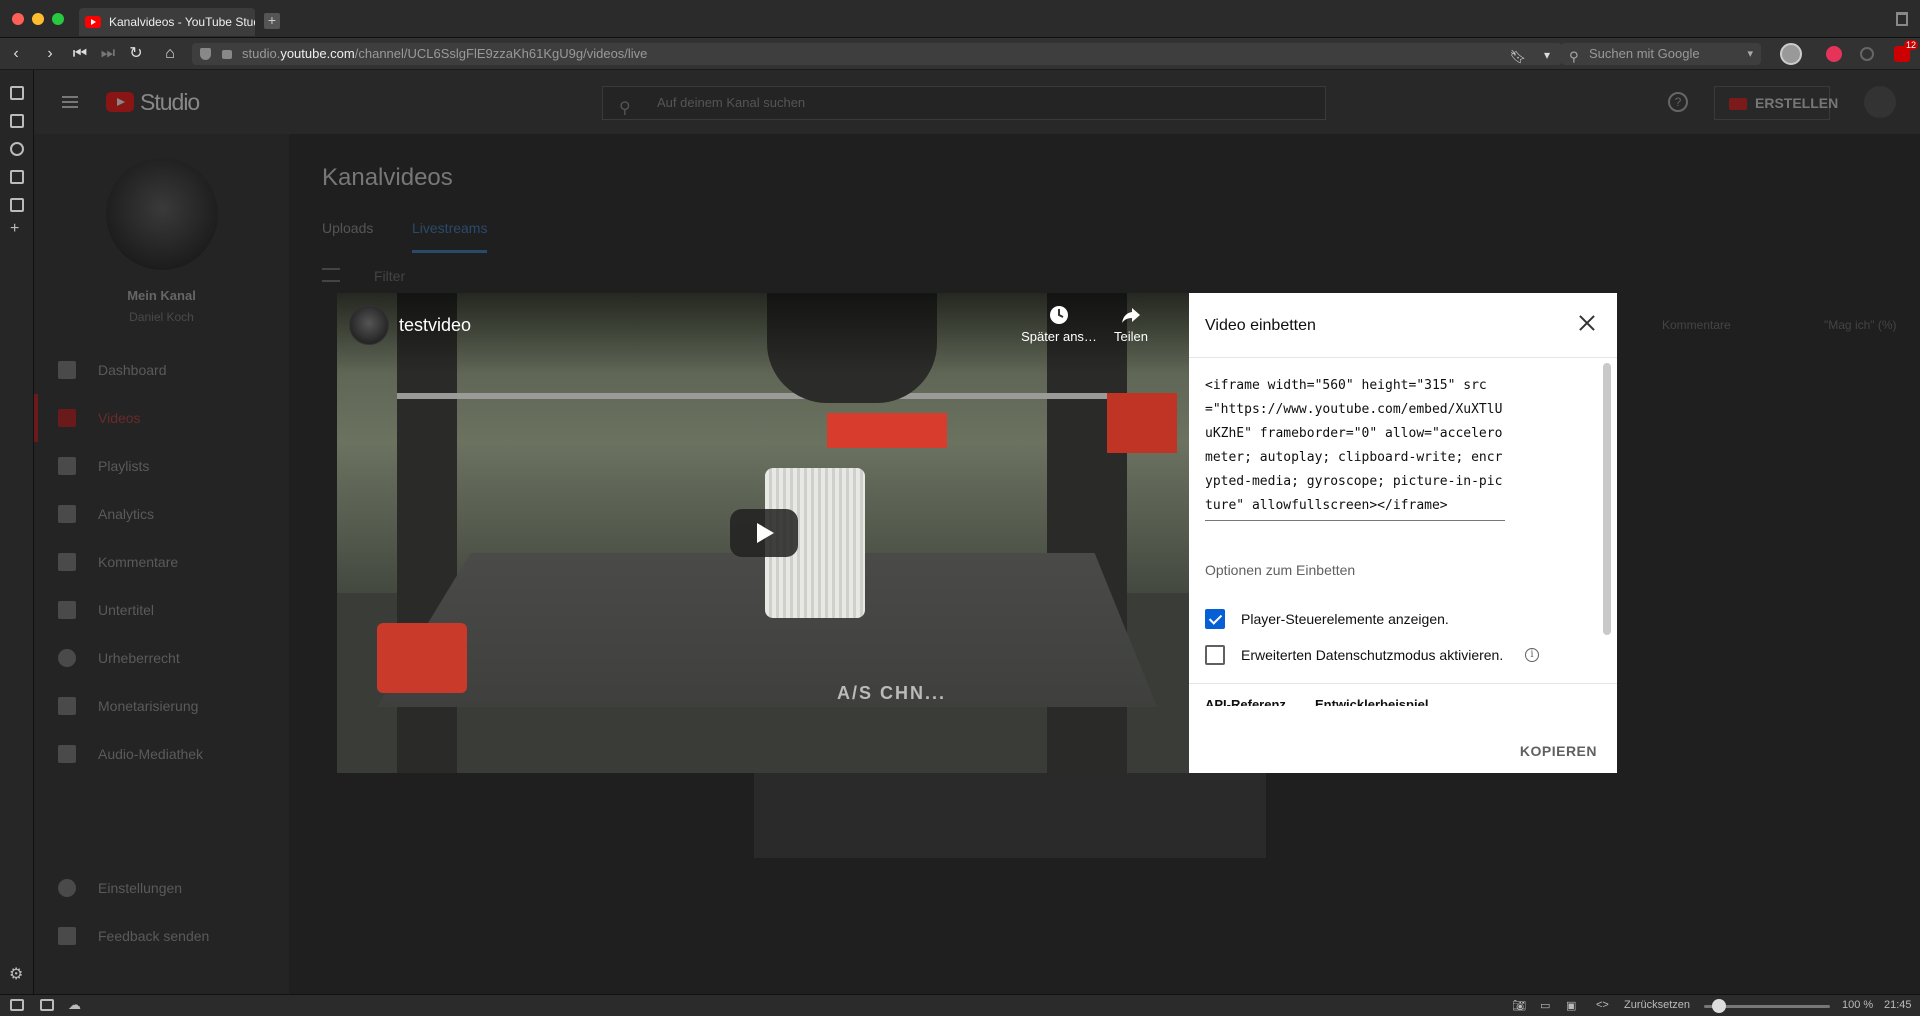 The image size is (1920, 1016). Describe the element at coordinates (170, 54) in the screenshot. I see `home-icon: ⌂` at that location.